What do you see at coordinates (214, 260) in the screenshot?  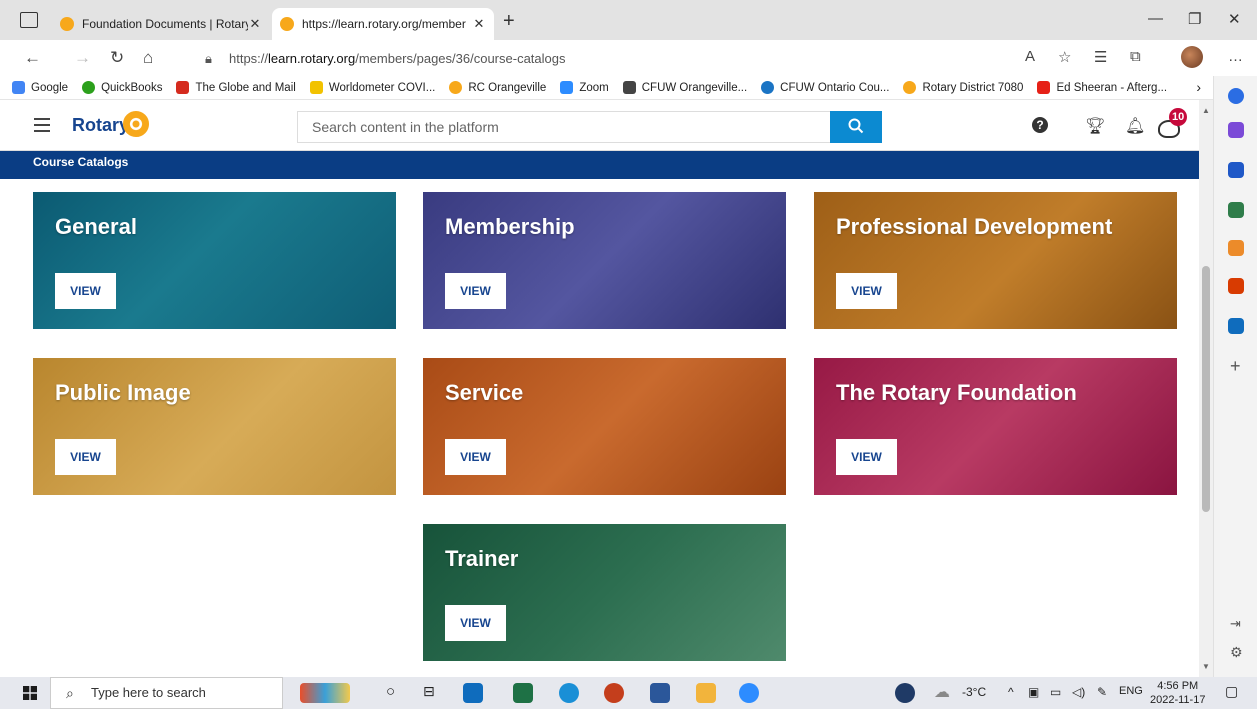 I see `catalog-card-general: General VIEW` at bounding box center [214, 260].